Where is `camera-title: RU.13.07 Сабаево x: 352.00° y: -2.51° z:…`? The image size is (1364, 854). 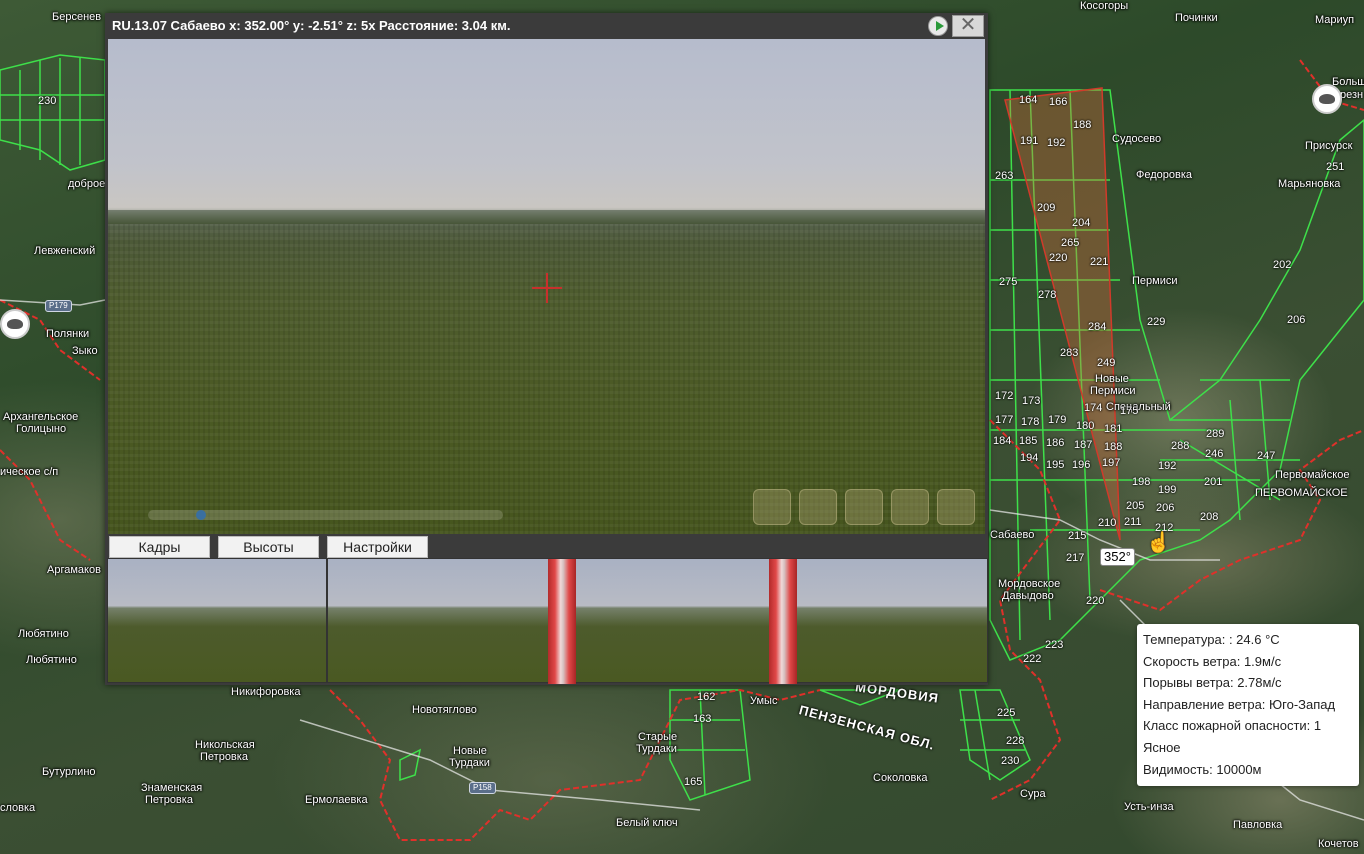 camera-title: RU.13.07 Сабаево x: 352.00° y: -2.51° z:… is located at coordinates (311, 25).